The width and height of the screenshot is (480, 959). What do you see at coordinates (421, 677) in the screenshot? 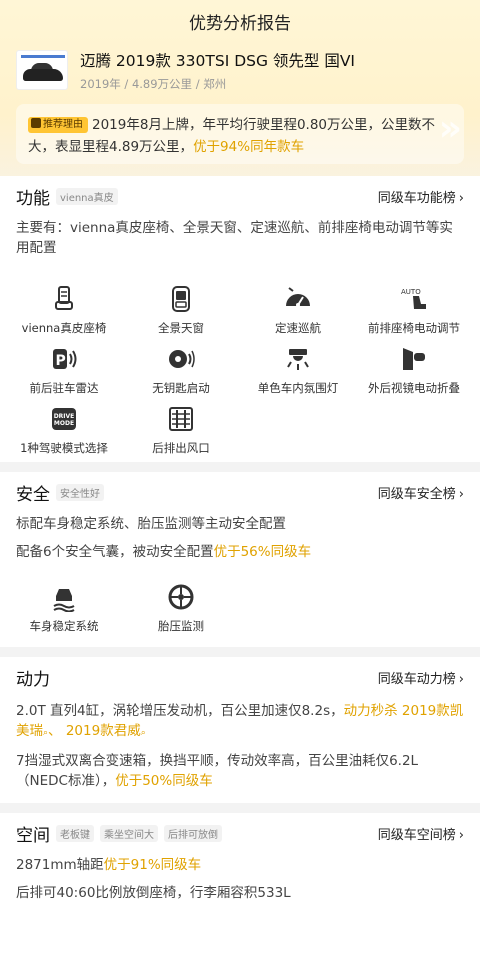
I see `power-rank-link: 同级车动力榜 ›` at bounding box center [421, 677].